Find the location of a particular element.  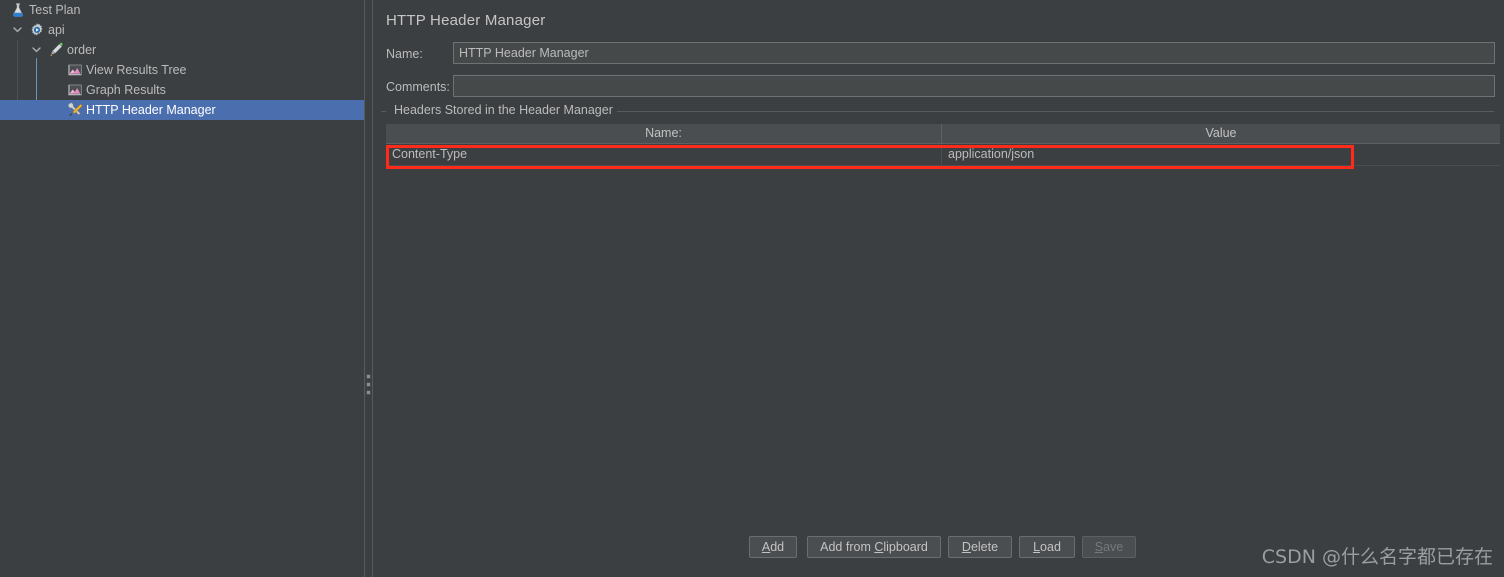

name-label: Name: is located at coordinates (404, 54).